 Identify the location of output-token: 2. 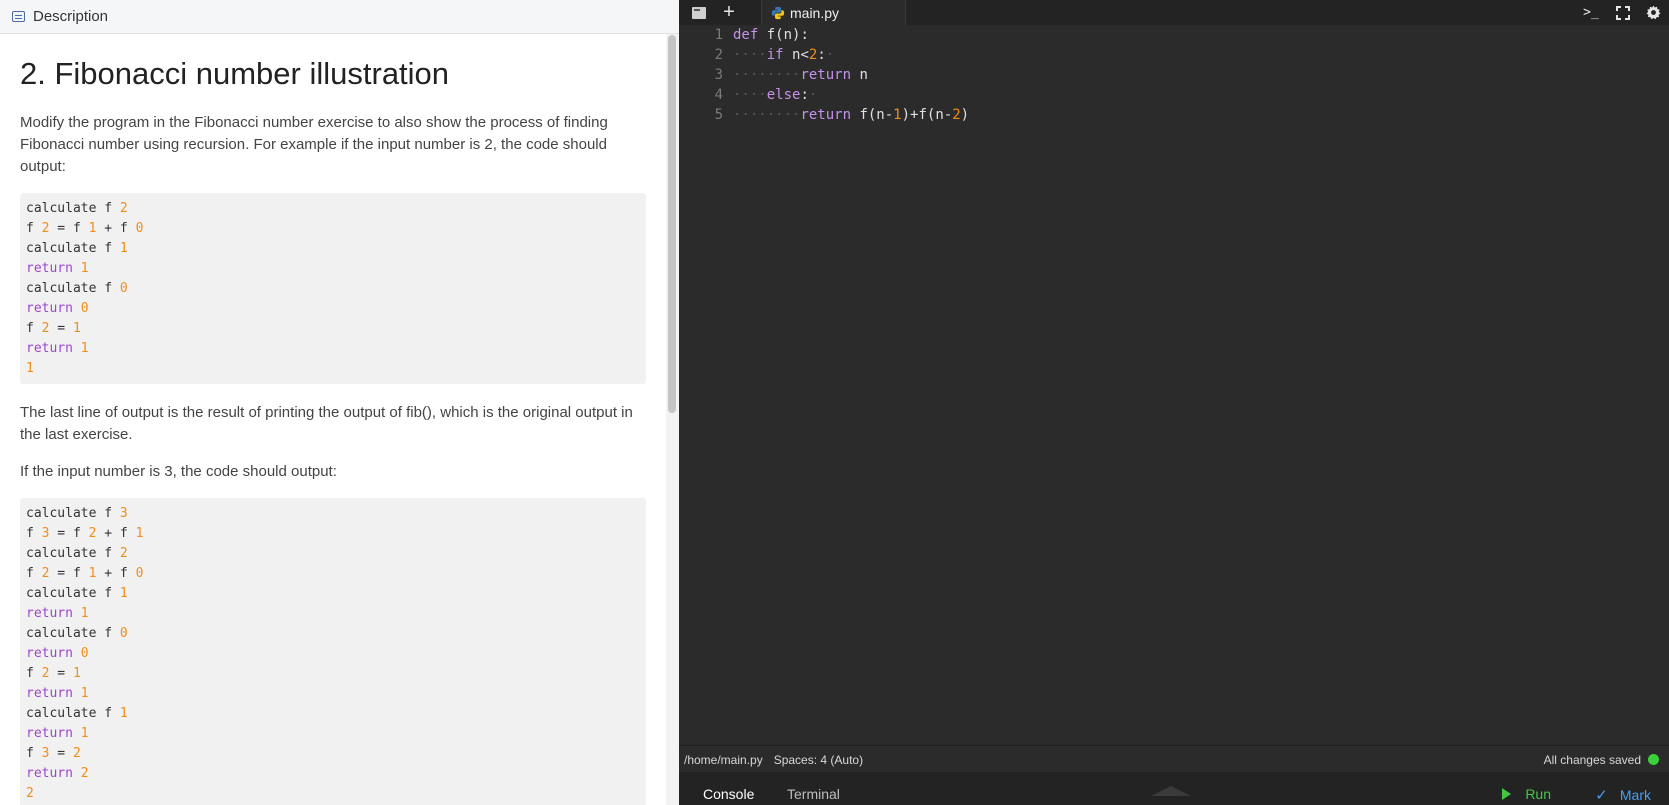
(30, 793).